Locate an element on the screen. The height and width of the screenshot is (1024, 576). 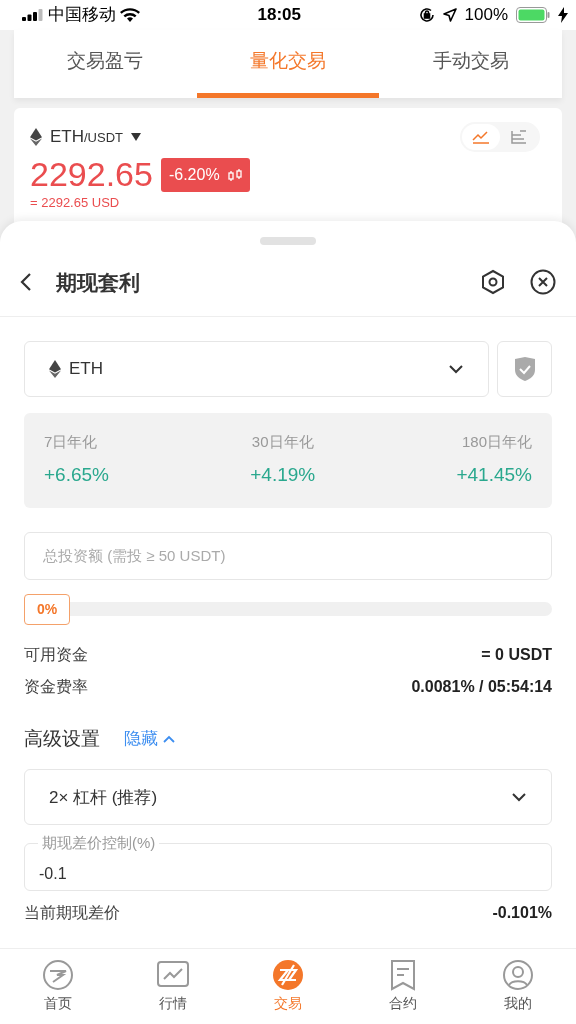
back-button is located at coordinates (26, 282).